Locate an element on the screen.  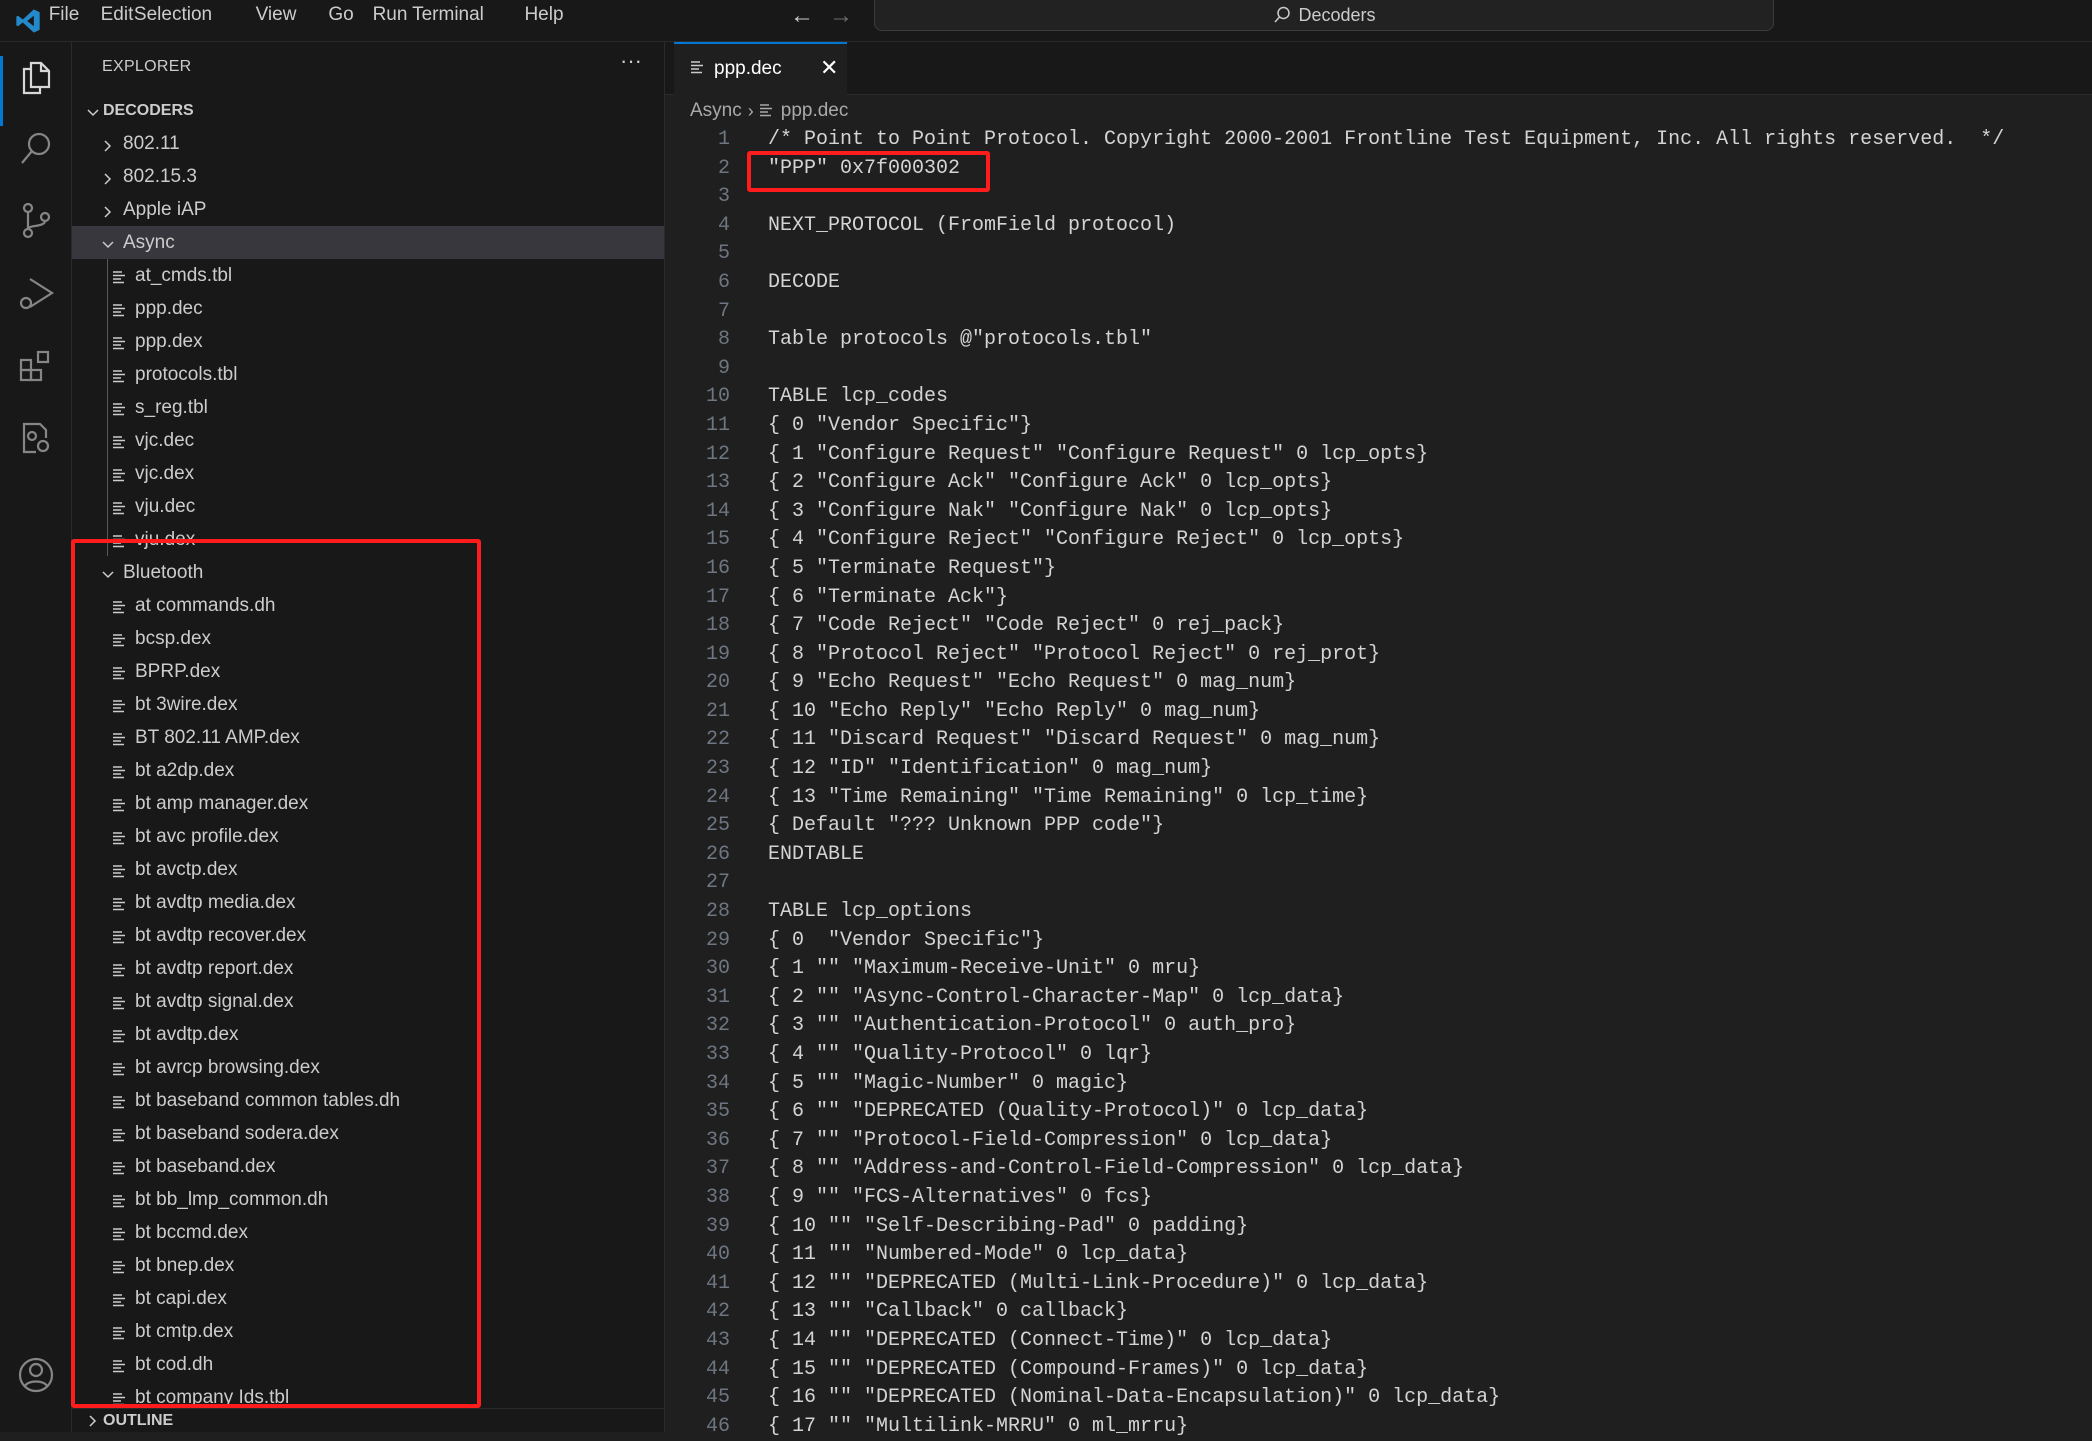
extensions-icon is located at coordinates (36, 366).